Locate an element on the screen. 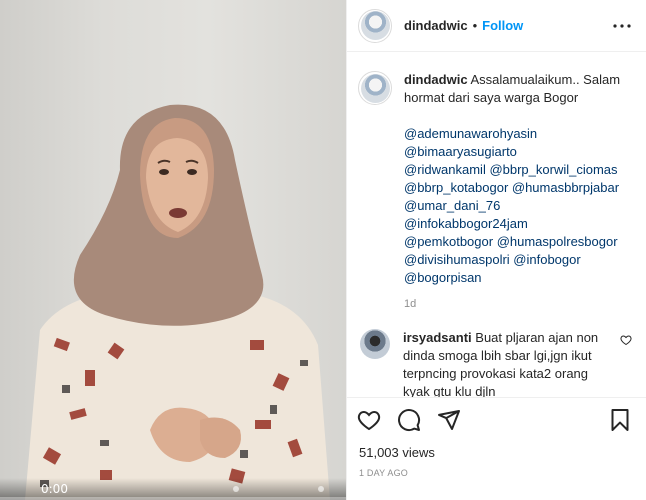 The image size is (646, 500). heart-icon is located at coordinates (369, 420).